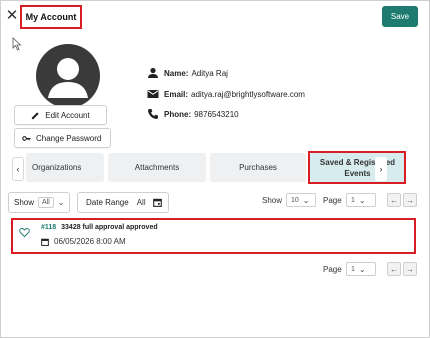  I want to click on prev-page-button: ←, so click(394, 200).